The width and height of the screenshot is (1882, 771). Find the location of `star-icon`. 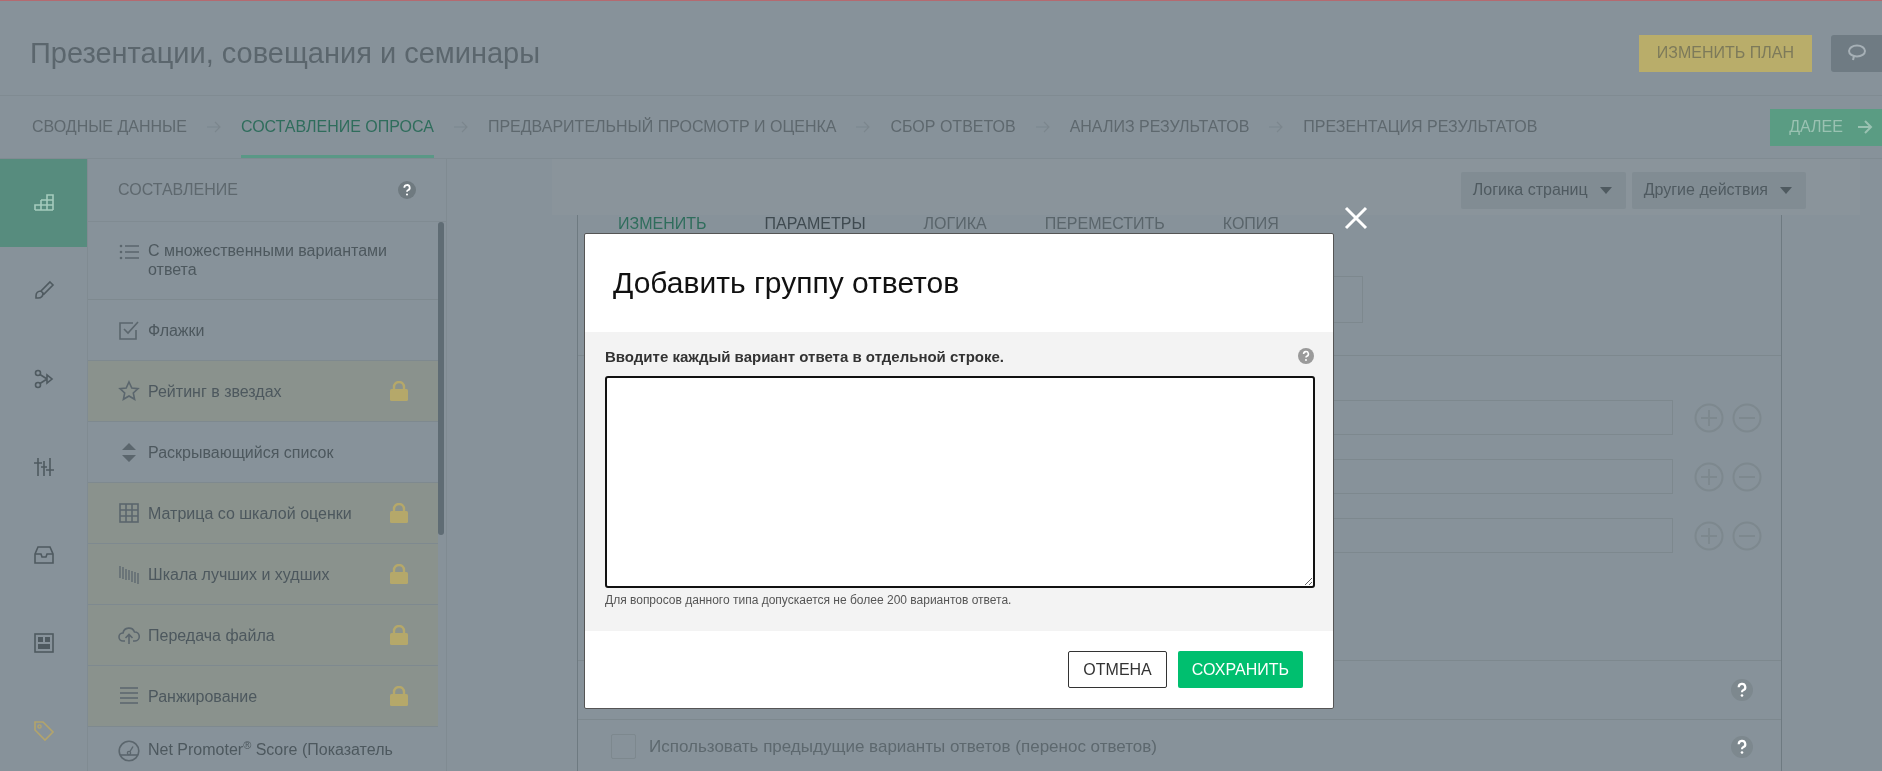

star-icon is located at coordinates (129, 391).